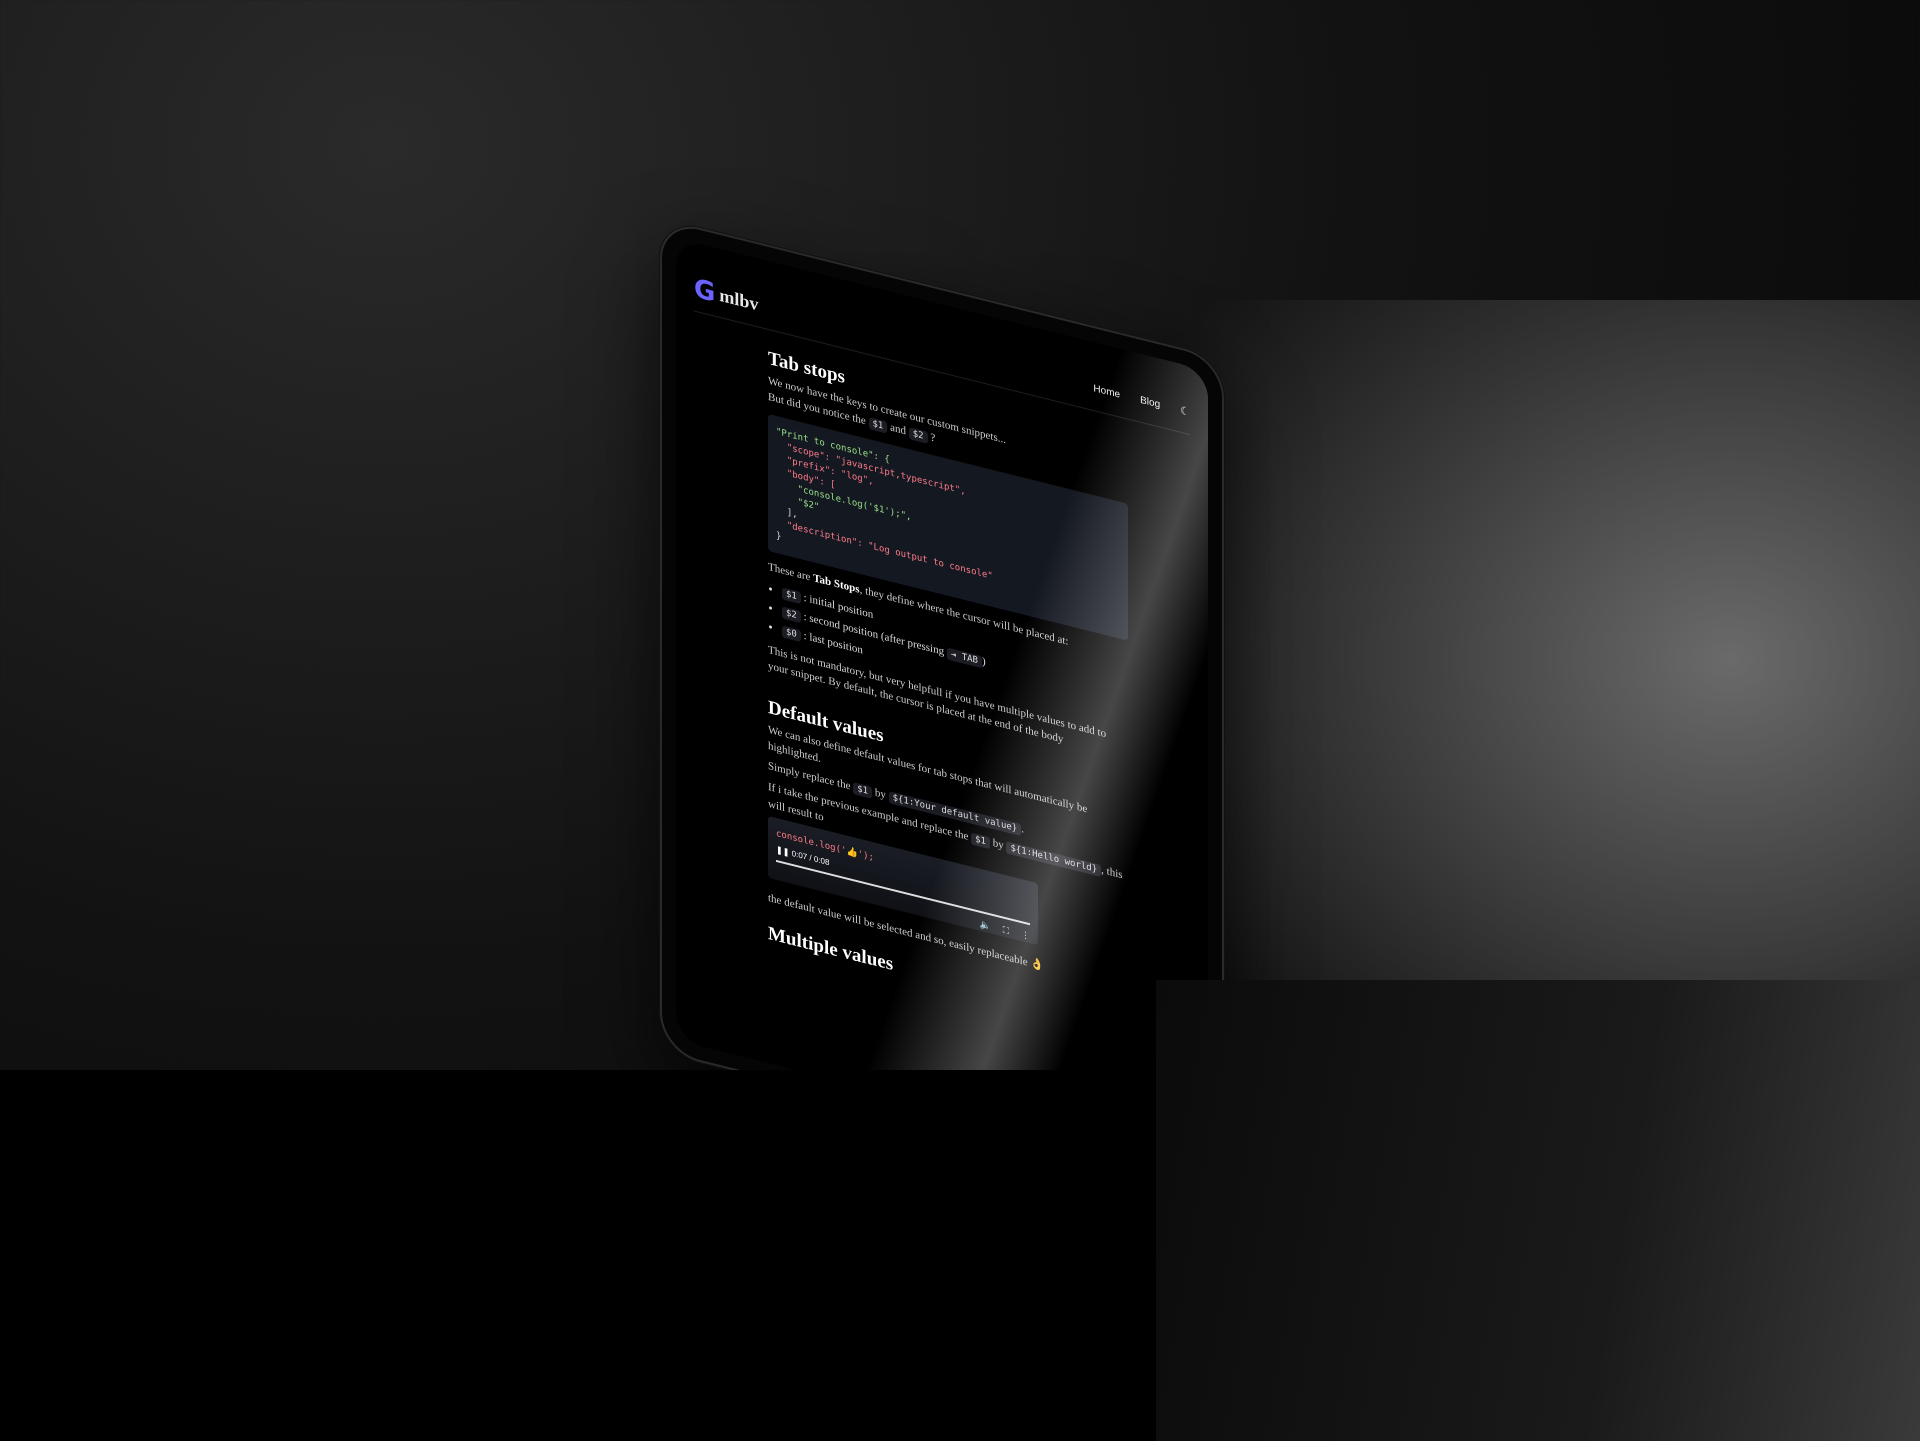 This screenshot has height=1441, width=1920. What do you see at coordinates (739, 299) in the screenshot?
I see `logo-text: mlbv` at bounding box center [739, 299].